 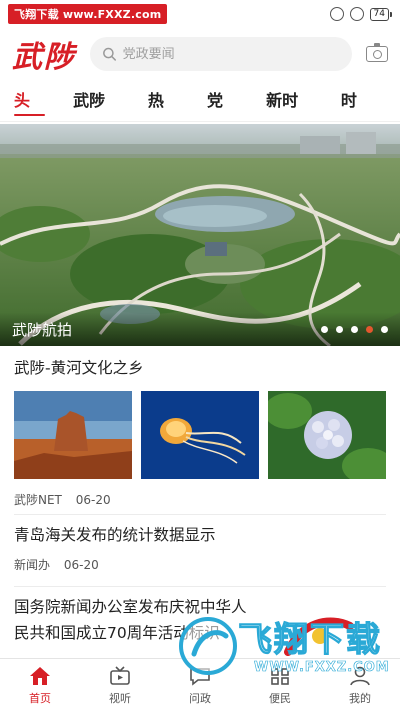 I want to click on tab-toutiao: 头条, so click(x=30, y=116).